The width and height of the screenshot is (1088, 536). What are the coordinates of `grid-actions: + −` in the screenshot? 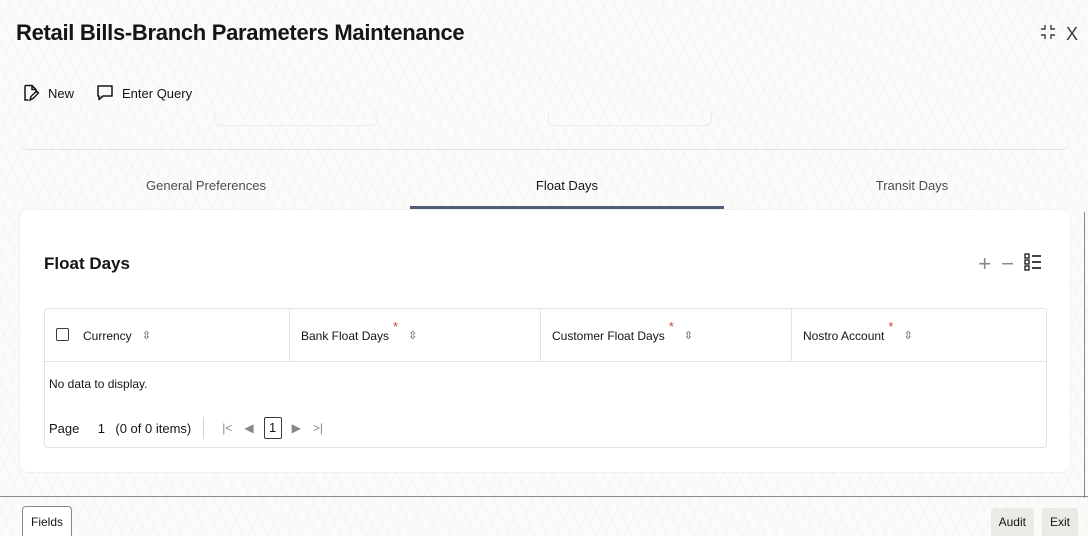 It's located at (1010, 264).